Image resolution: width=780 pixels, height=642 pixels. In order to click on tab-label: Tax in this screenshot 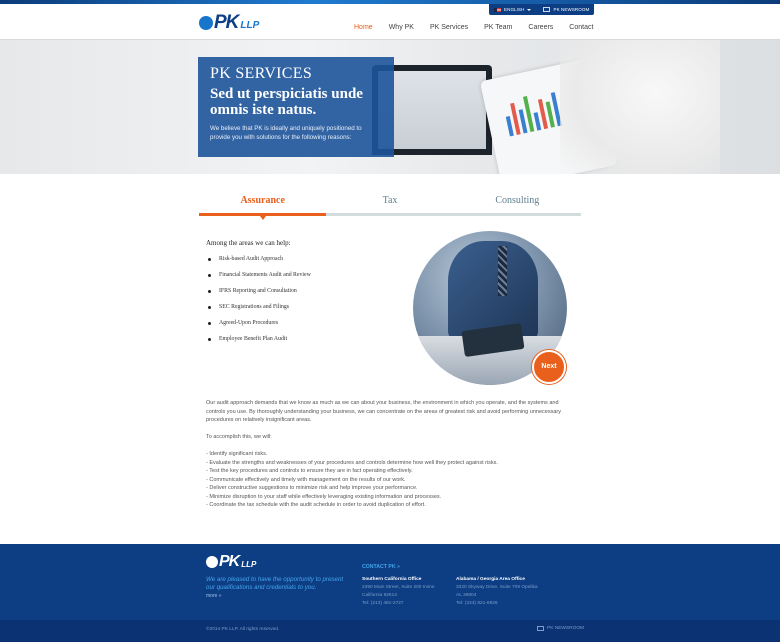, I will do `click(390, 200)`.